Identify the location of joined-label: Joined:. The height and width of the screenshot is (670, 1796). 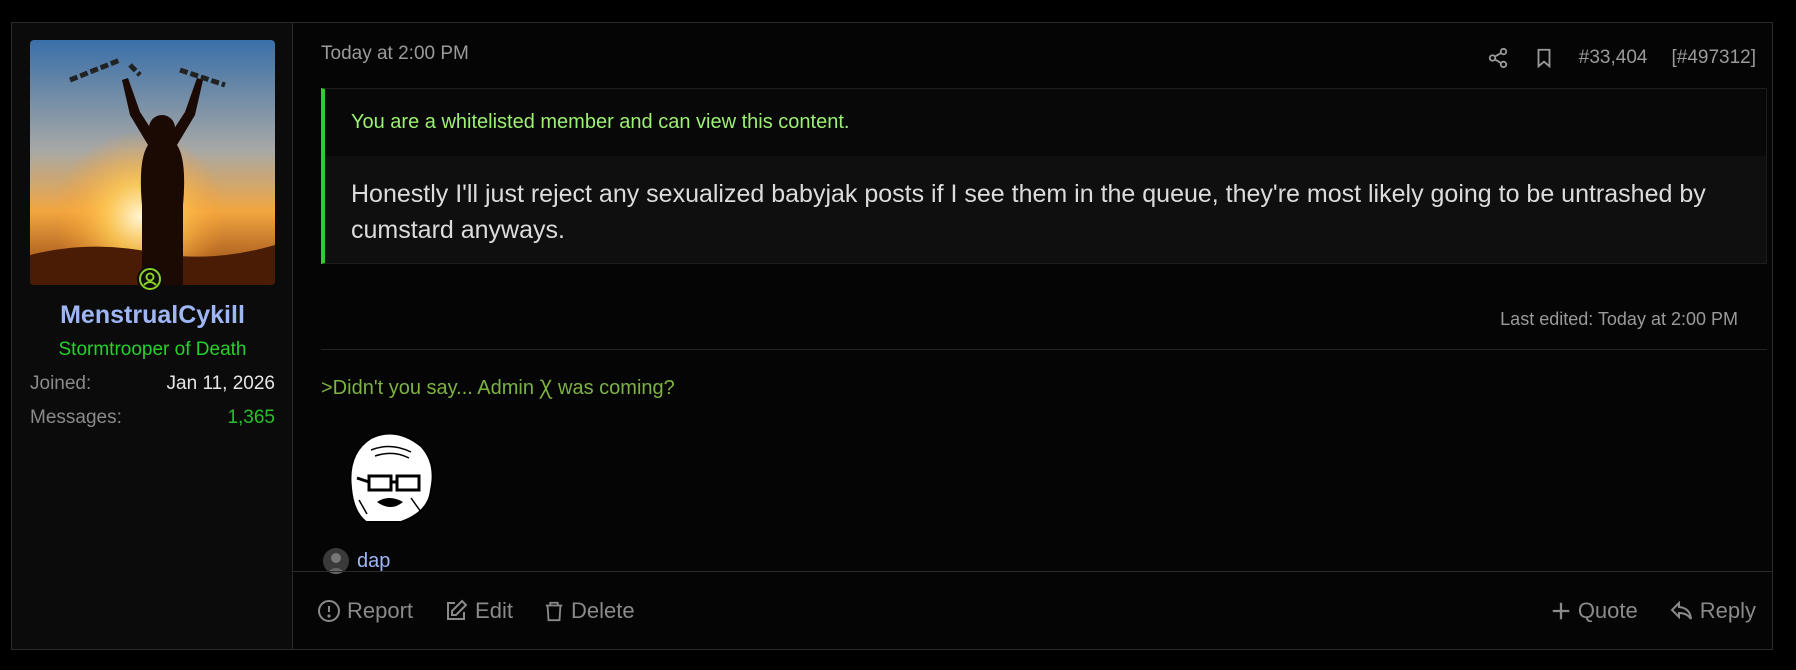
(61, 383).